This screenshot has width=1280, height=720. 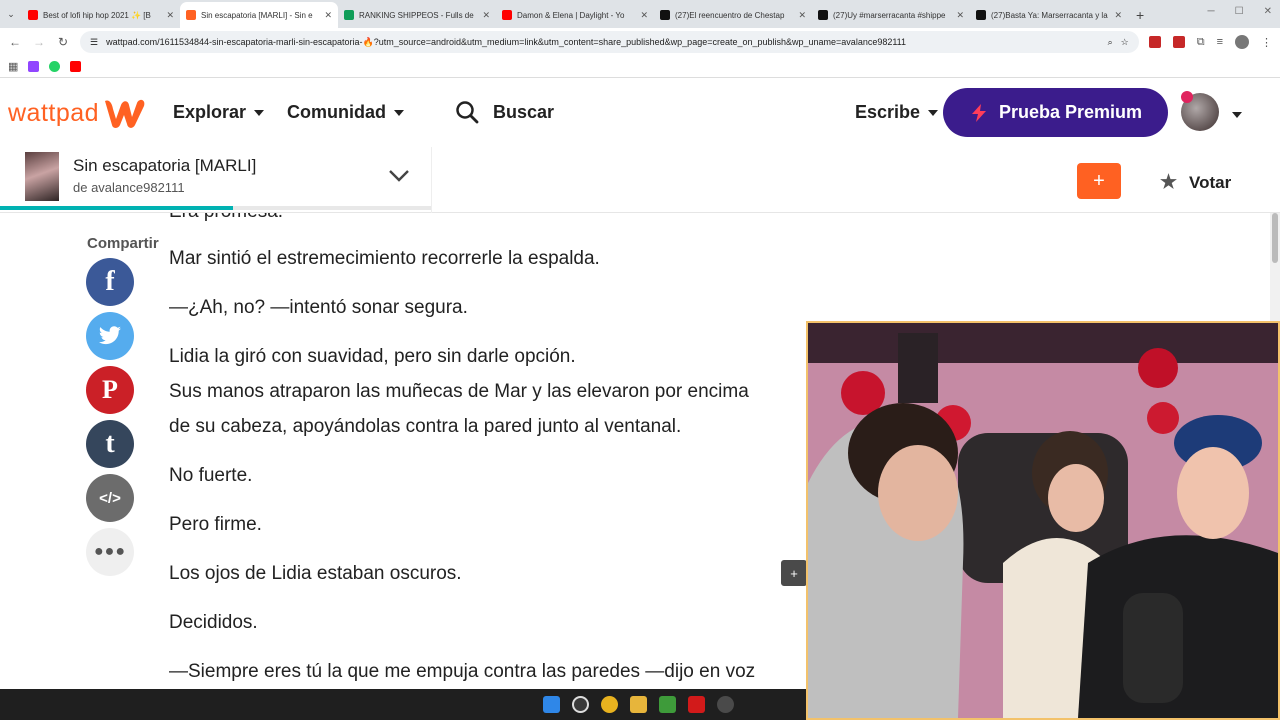 What do you see at coordinates (315, 573) in the screenshot?
I see `paragraph: Los ojos de Lidia estaban oscuros.` at bounding box center [315, 573].